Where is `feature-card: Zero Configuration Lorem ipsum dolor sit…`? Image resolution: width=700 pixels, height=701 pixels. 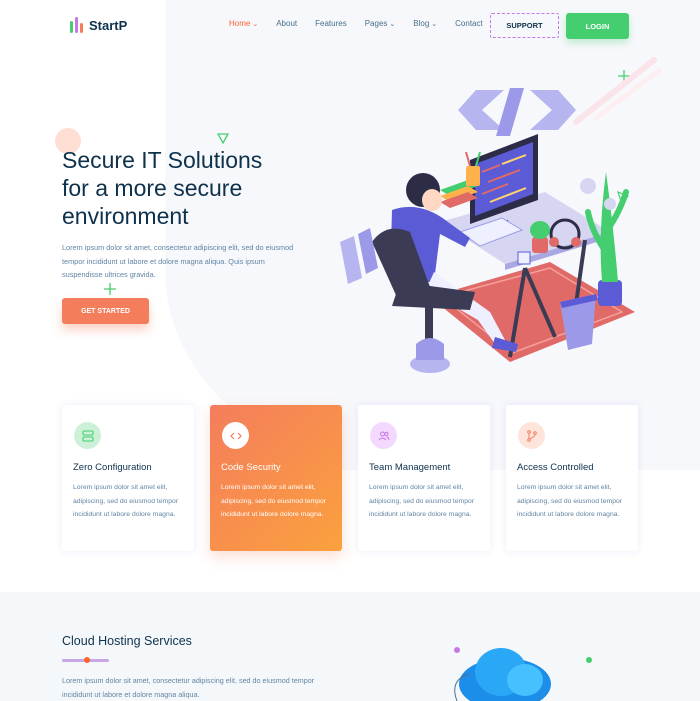
feature-card: Zero Configuration Lorem ipsum dolor sit… is located at coordinates (128, 478).